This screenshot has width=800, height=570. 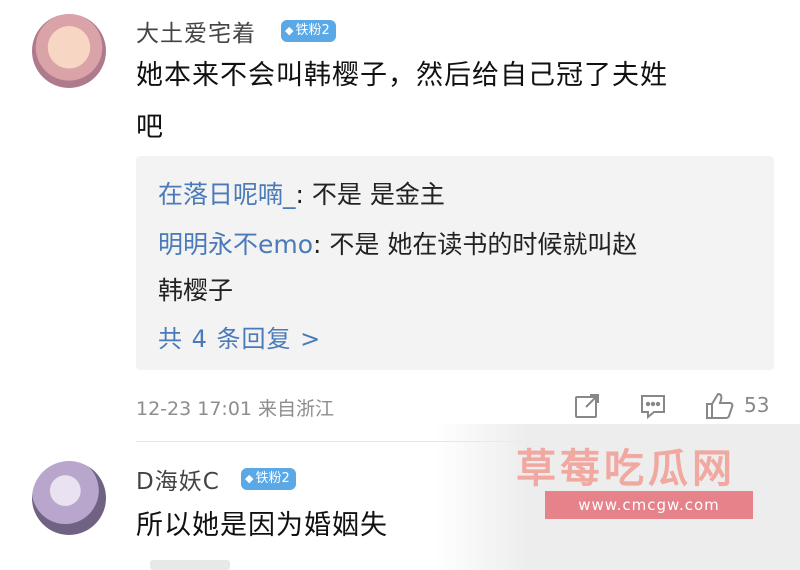 What do you see at coordinates (587, 408) in the screenshot?
I see `share-icon` at bounding box center [587, 408].